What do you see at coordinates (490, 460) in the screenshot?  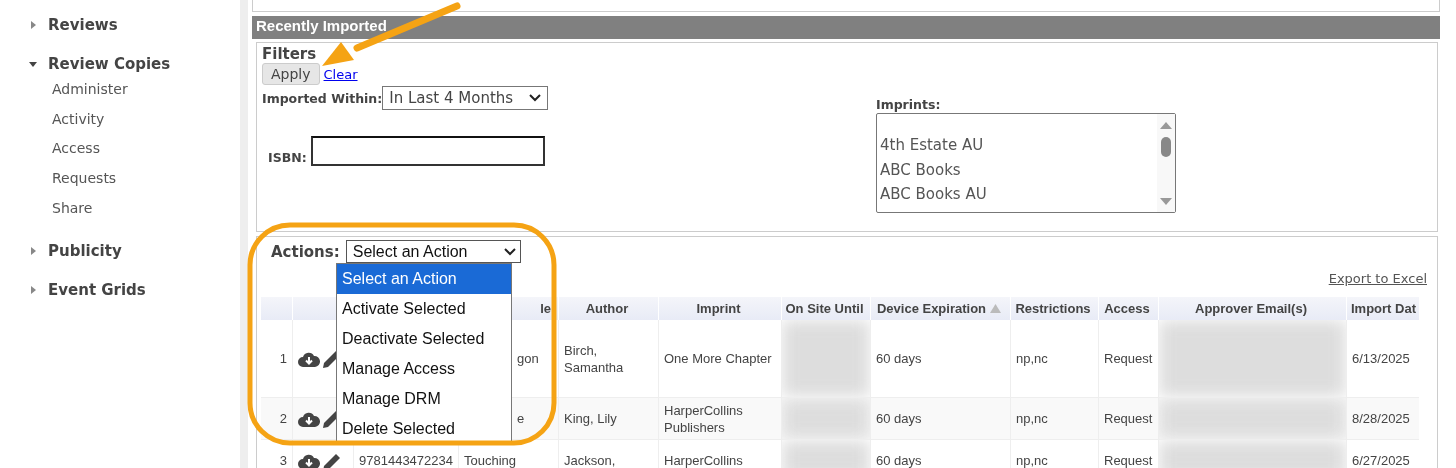 I see `table-cell: Touching` at bounding box center [490, 460].